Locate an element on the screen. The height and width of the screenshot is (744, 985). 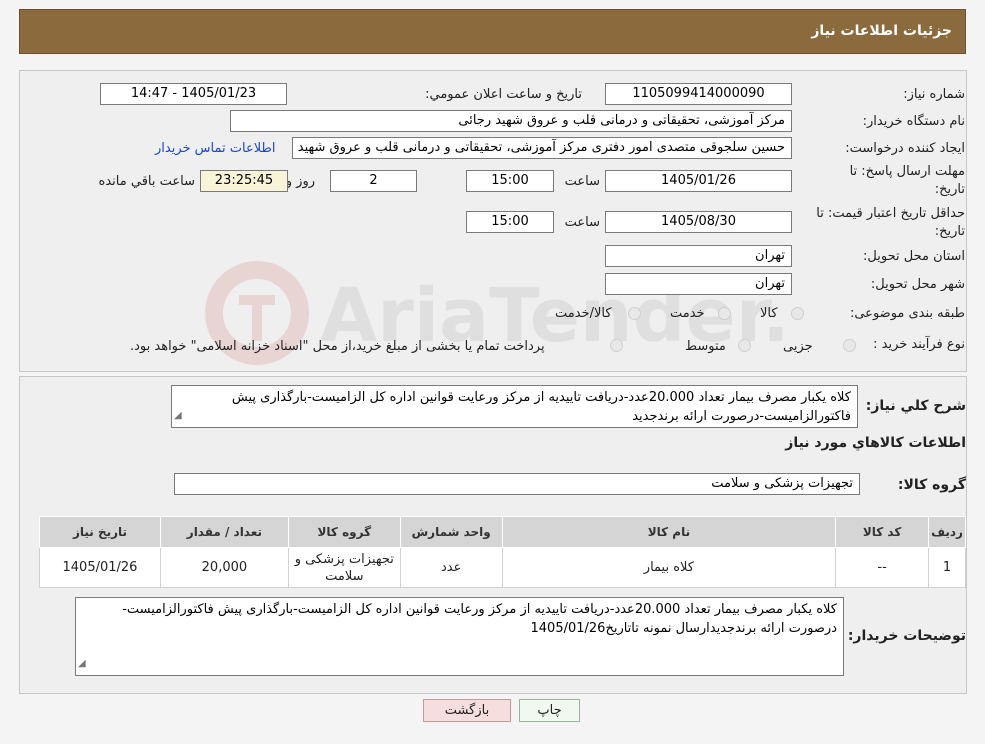
city-label: شهر محل تحویل: is located at coordinates (917, 284).